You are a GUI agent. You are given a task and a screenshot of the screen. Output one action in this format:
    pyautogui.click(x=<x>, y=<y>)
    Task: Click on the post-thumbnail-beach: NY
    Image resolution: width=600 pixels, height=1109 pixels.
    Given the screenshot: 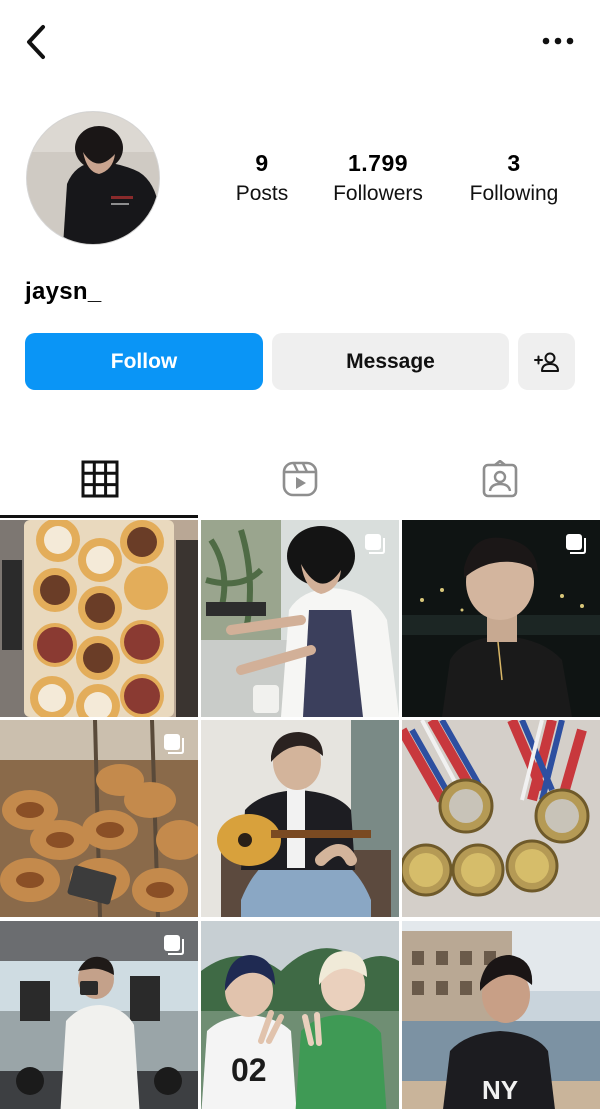 What is the action you would take?
    pyautogui.click(x=501, y=1015)
    